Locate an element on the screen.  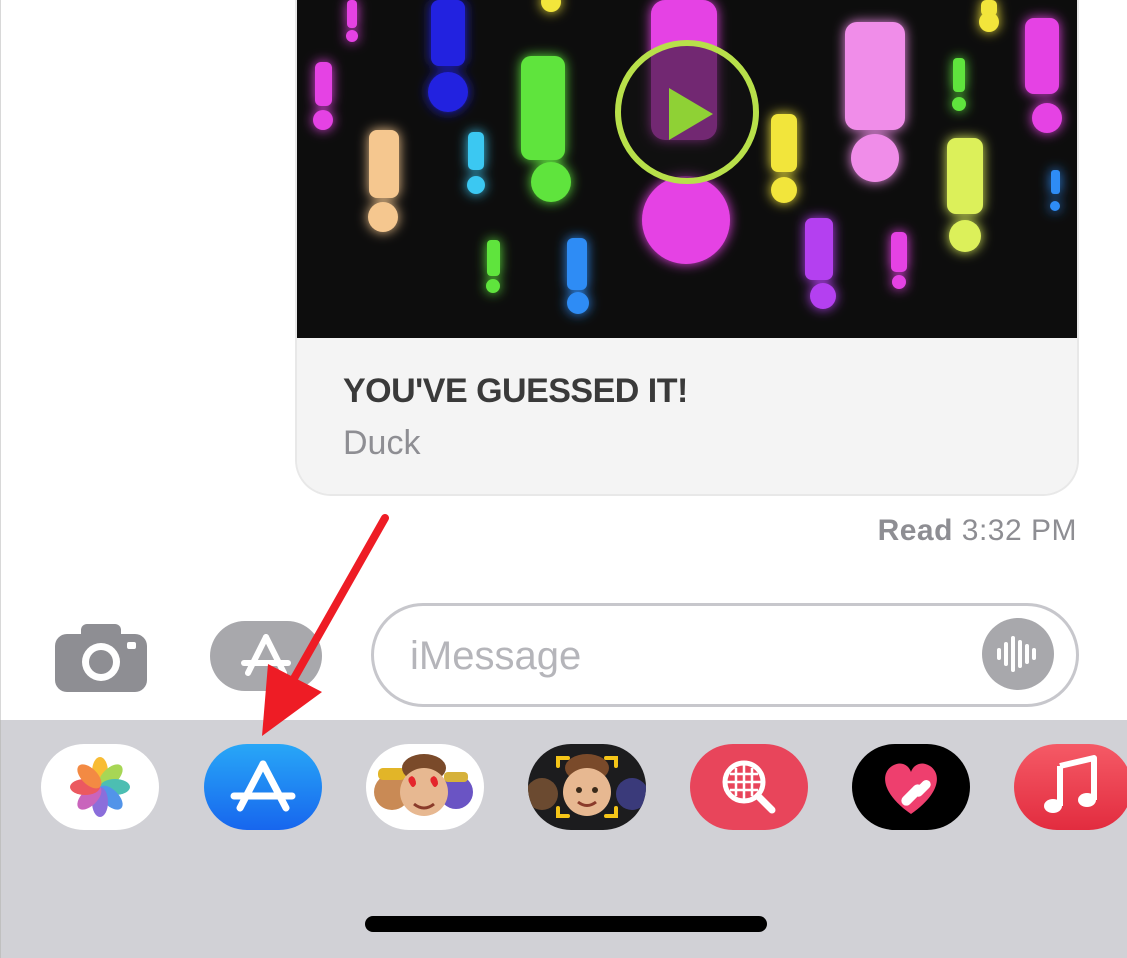
apps-button is located at coordinates (266, 656).